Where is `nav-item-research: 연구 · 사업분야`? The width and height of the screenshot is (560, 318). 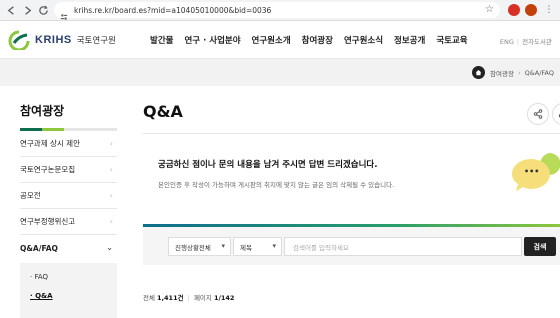 nav-item-research: 연구 · 사업분야 is located at coordinates (212, 40).